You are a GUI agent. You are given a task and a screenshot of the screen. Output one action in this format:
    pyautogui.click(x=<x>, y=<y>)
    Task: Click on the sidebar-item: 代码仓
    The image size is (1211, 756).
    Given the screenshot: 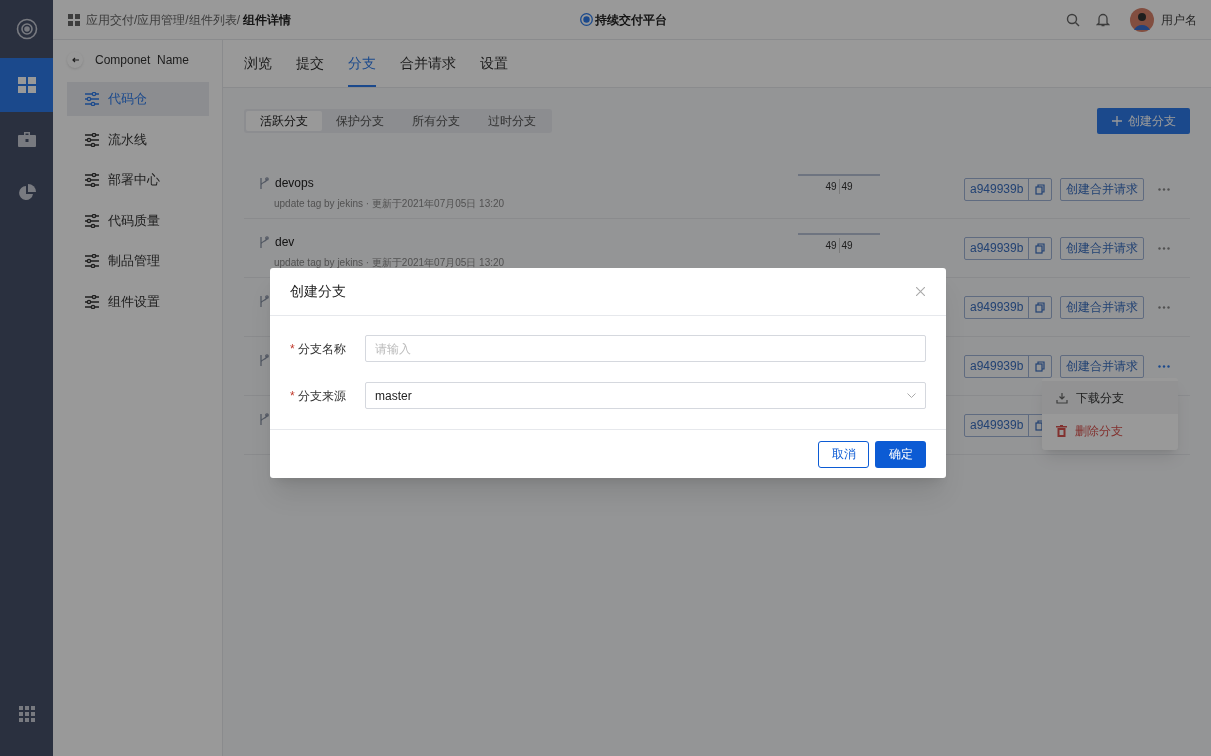 What is the action you would take?
    pyautogui.click(x=138, y=99)
    